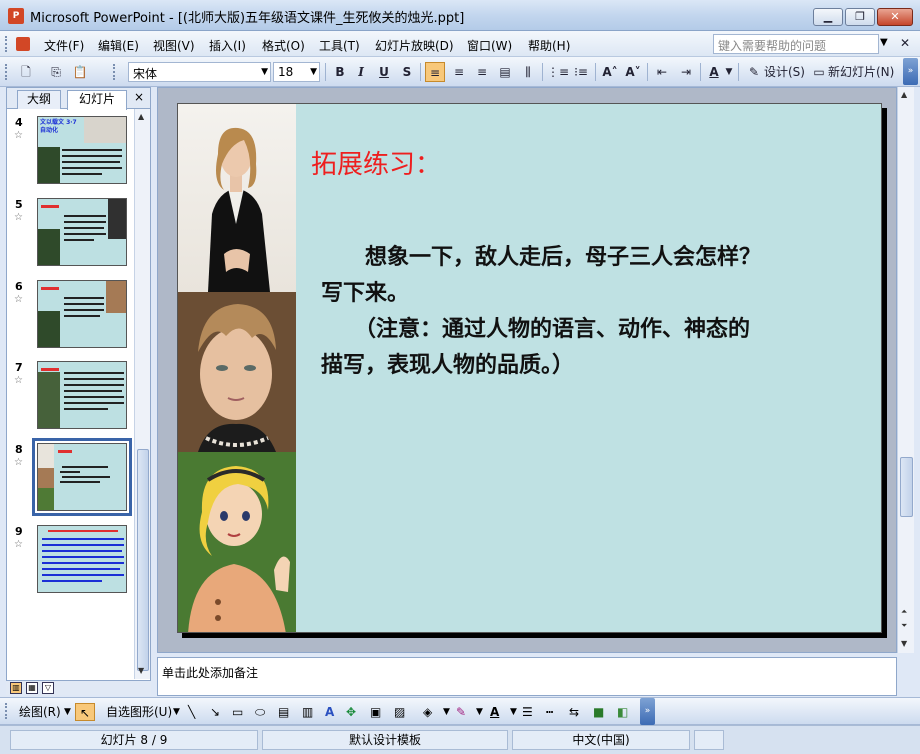 The image size is (920, 754). Describe the element at coordinates (6, 44) in the screenshot. I see `menu-grip` at that location.